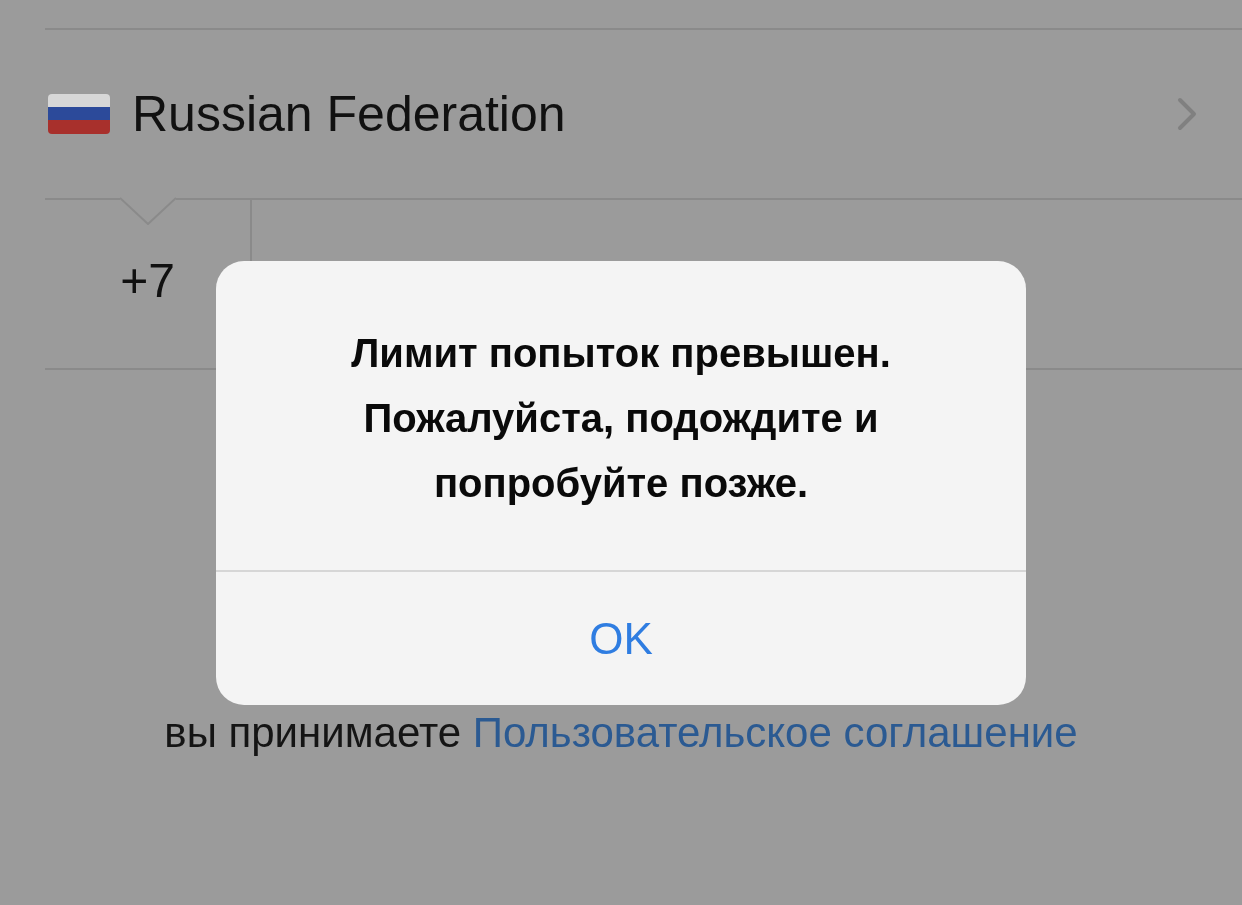  I want to click on ok-button: OK, so click(621, 638).